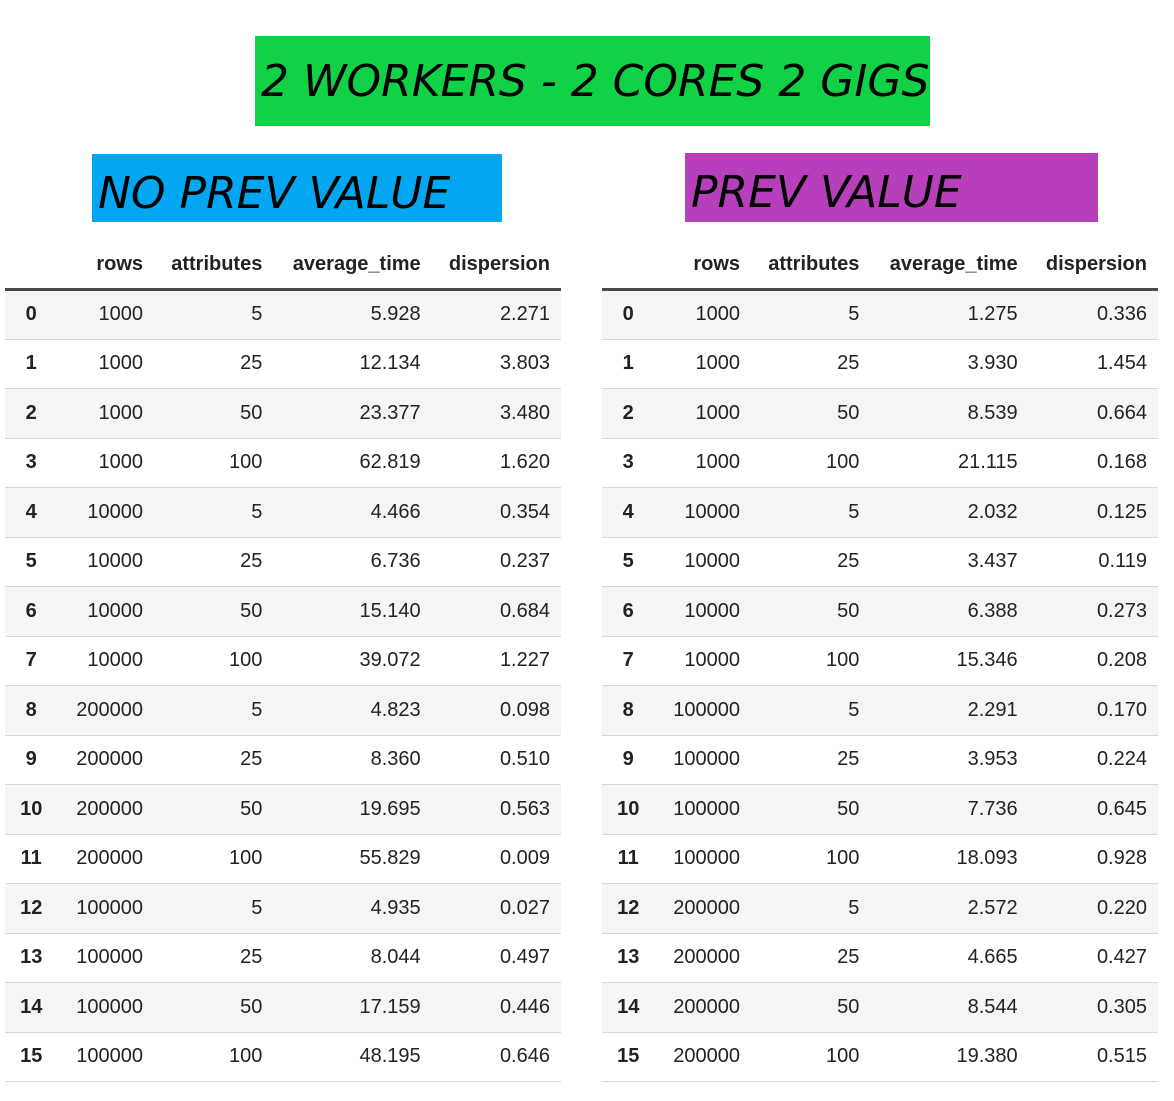 The image size is (1174, 1101). I want to click on row-index: 11, so click(628, 859).